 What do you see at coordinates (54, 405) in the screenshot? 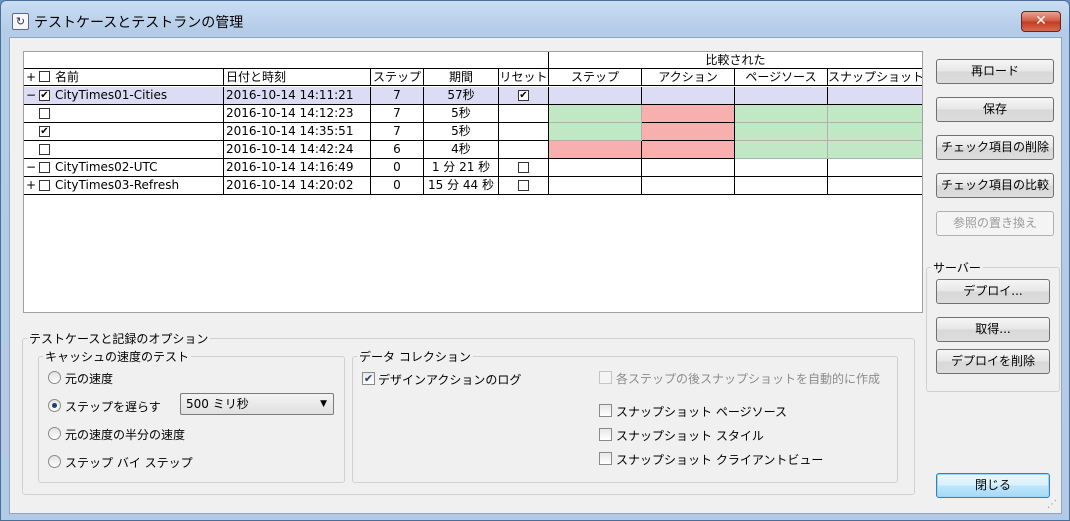
I see `slow-steps-radio` at bounding box center [54, 405].